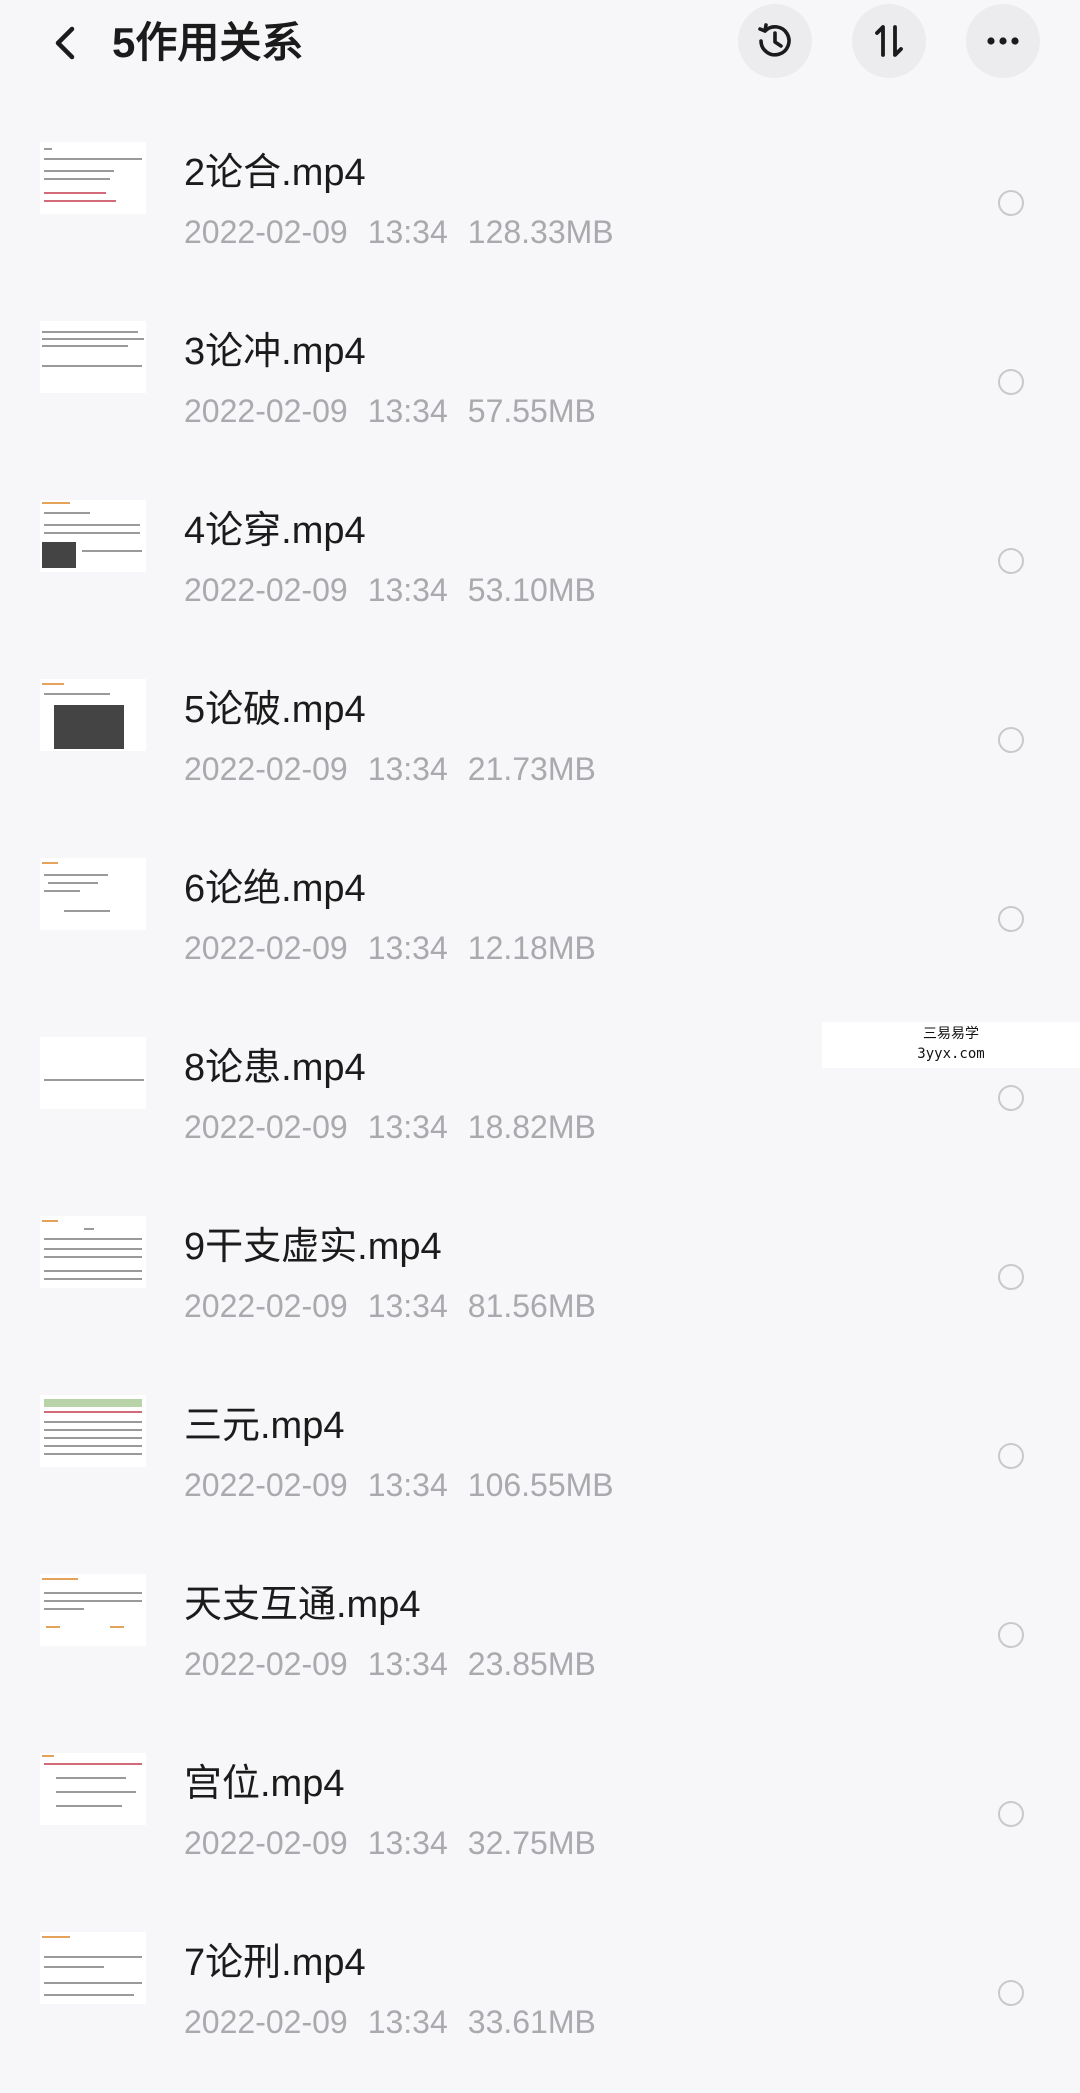 This screenshot has height=2093, width=1080. Describe the element at coordinates (531, 1843) in the screenshot. I see `file-size: 32.75MB` at that location.